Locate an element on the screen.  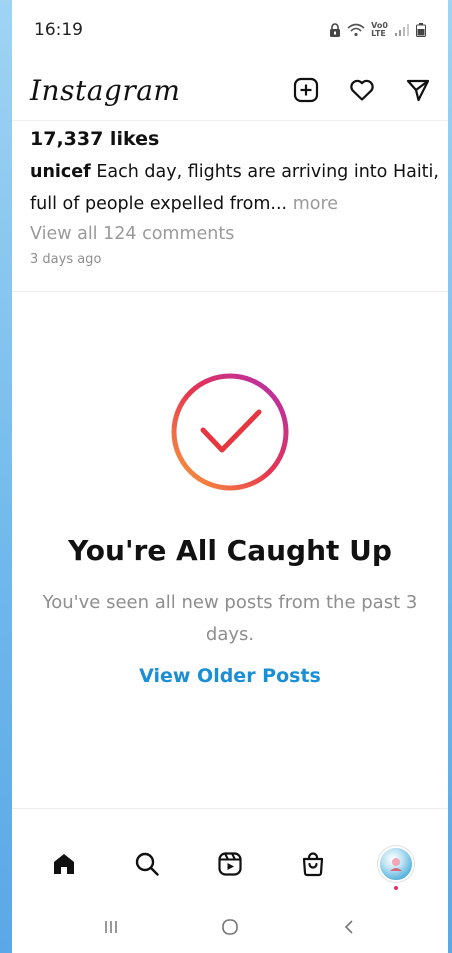
profile-avatar is located at coordinates (396, 866).